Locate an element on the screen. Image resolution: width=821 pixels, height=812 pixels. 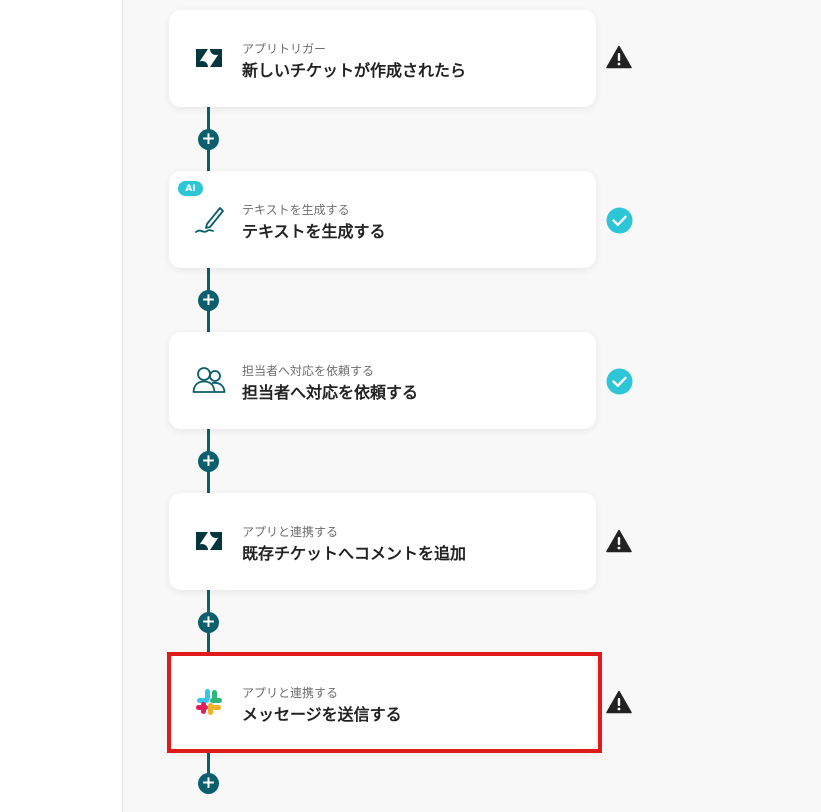
step-subtitle: アプリトリガー is located at coordinates (284, 49).